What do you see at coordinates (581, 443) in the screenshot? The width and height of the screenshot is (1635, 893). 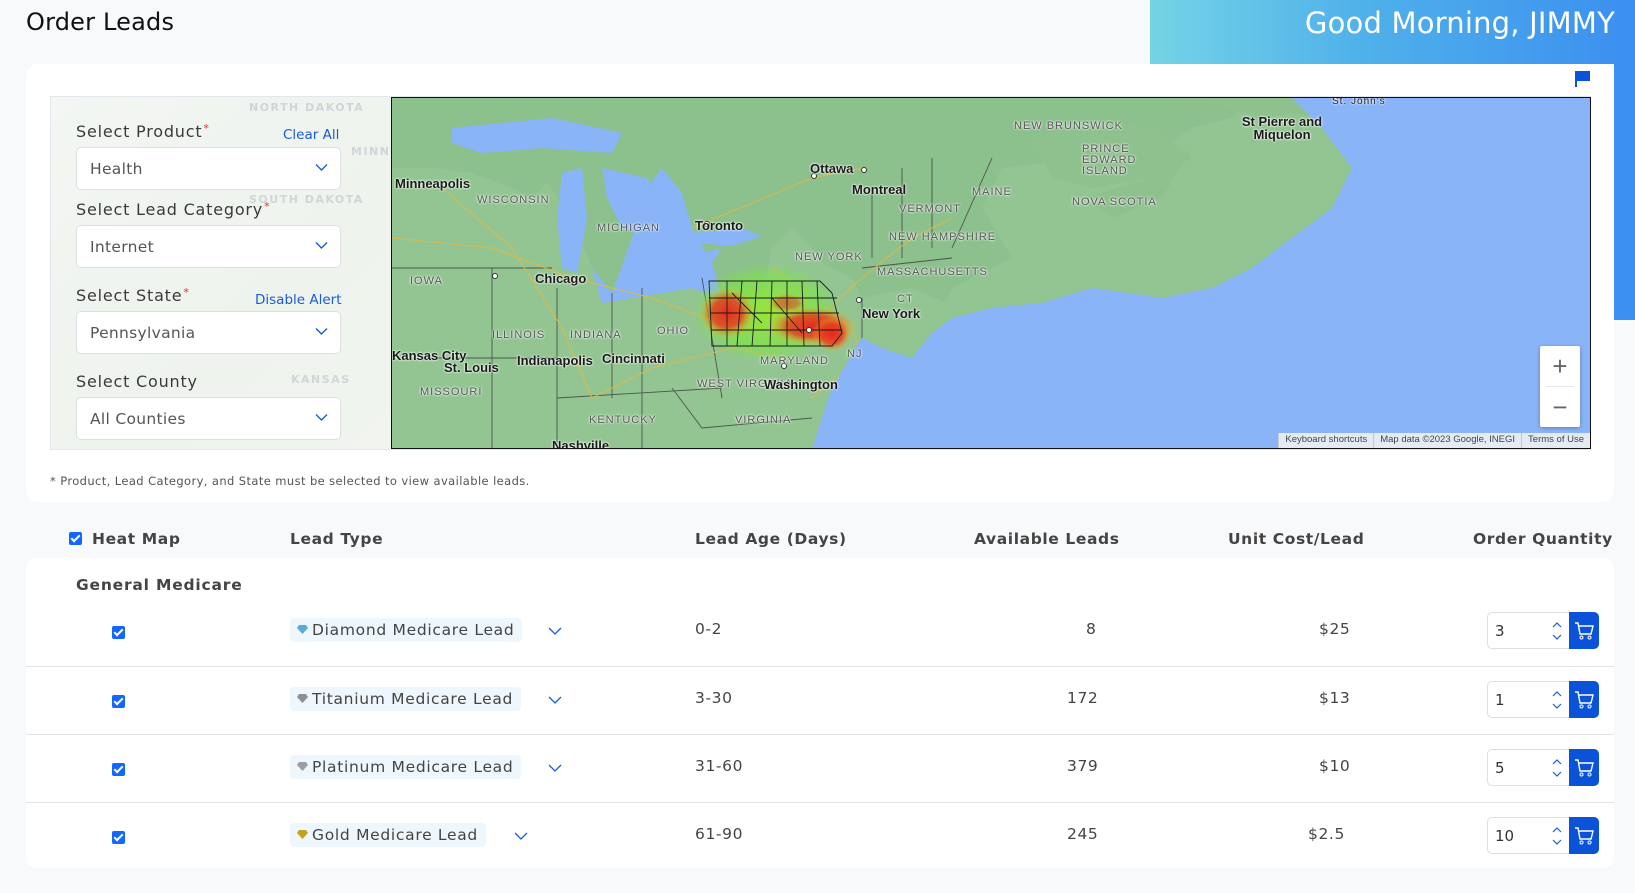 I see `map-label: Nashville` at bounding box center [581, 443].